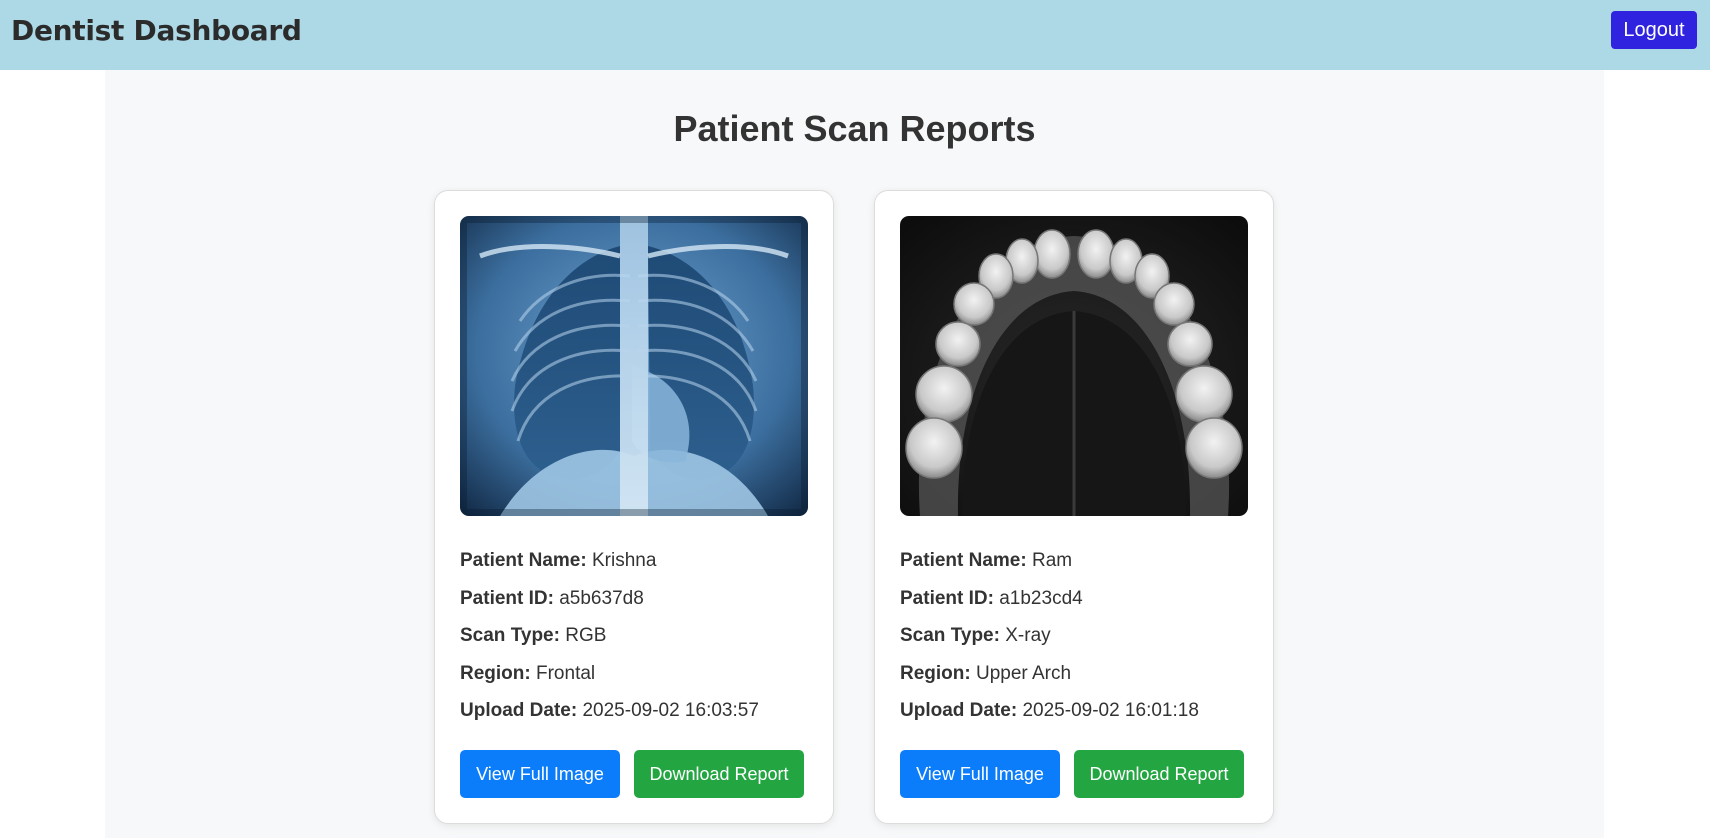 The image size is (1710, 838). What do you see at coordinates (156, 30) in the screenshot?
I see `app-title: Dentist Dashboard` at bounding box center [156, 30].